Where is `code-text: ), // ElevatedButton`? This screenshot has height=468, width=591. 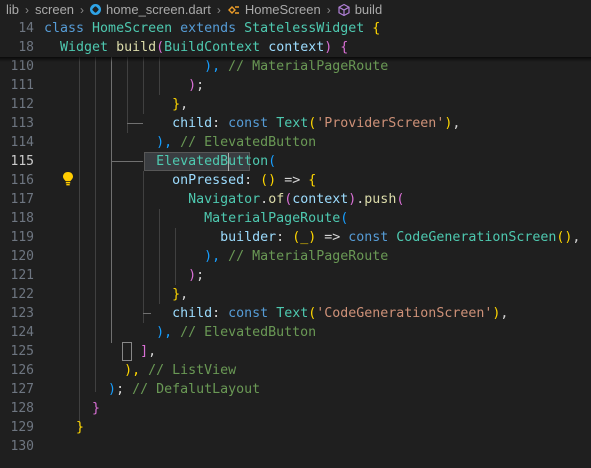
code-text: ), // ElevatedButton is located at coordinates (180, 332).